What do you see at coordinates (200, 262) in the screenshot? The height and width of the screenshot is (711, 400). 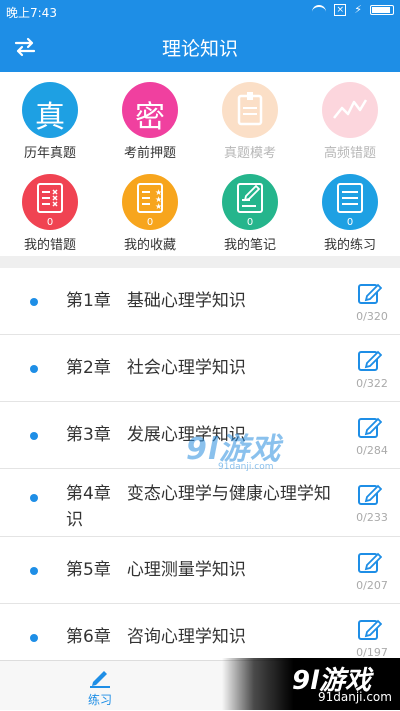 I see `section-divider` at bounding box center [200, 262].